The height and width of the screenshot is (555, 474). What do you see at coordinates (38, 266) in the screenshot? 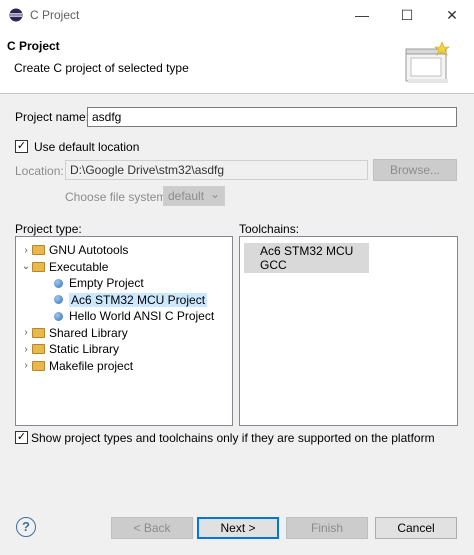
I see `folder-open-icon` at bounding box center [38, 266].